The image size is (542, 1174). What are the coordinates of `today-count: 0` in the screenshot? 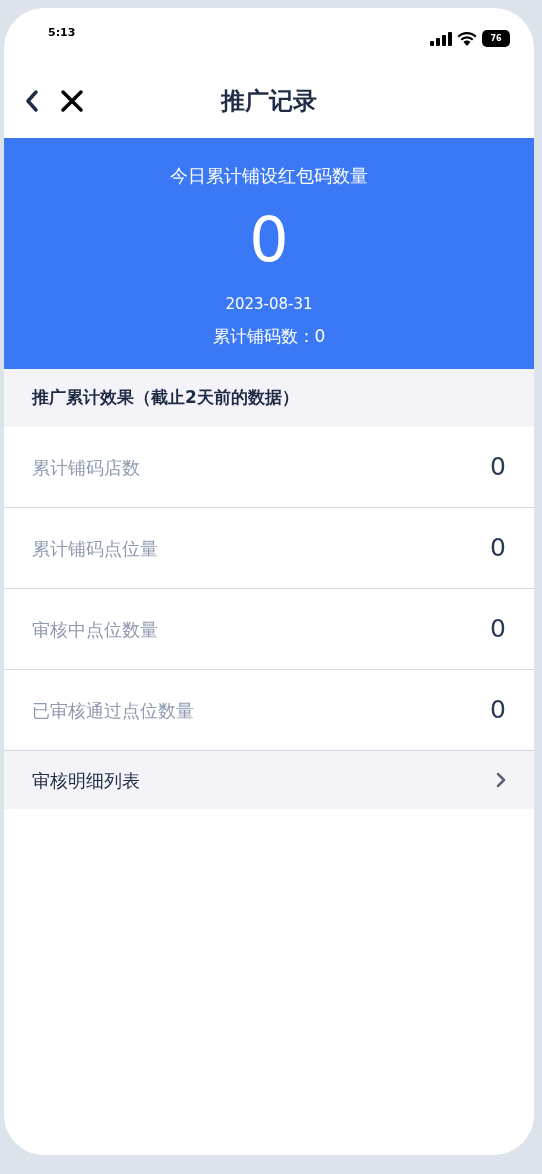 It's located at (269, 240).